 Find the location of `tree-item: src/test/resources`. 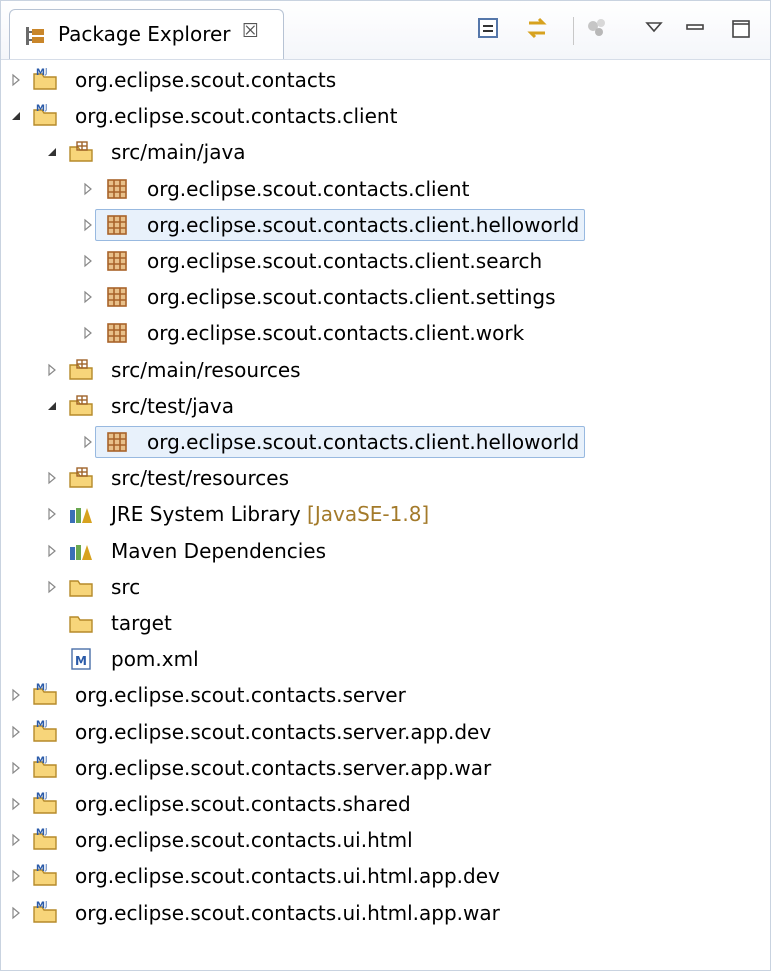

tree-item: src/test/resources is located at coordinates (385, 479).